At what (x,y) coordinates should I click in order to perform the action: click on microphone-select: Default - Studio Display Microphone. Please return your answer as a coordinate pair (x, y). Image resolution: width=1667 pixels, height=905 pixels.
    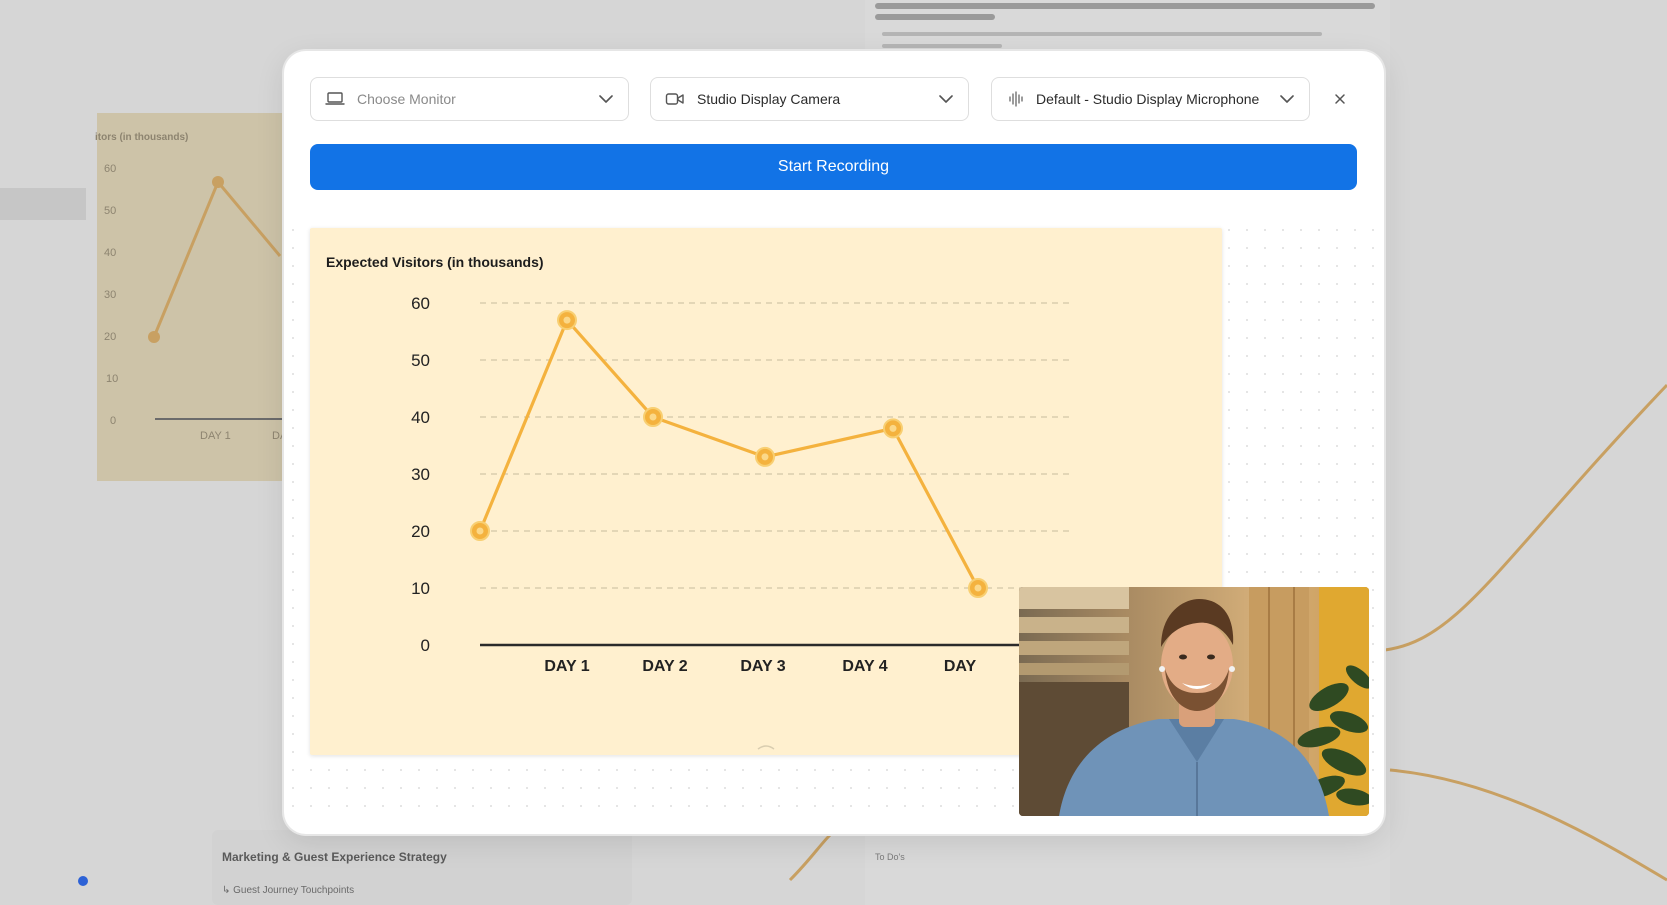
    Looking at the image, I should click on (1150, 99).